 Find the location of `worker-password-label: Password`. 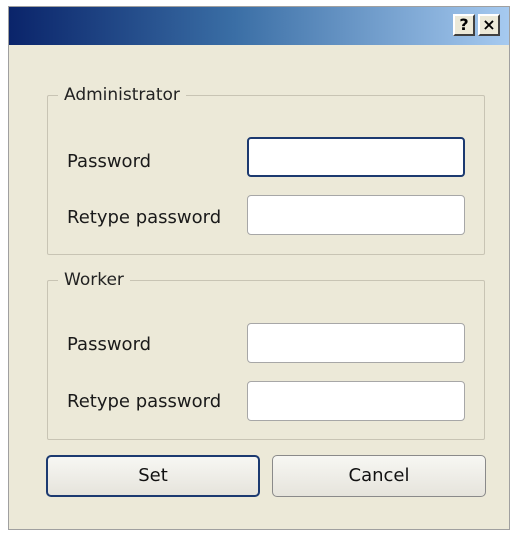

worker-password-label: Password is located at coordinates (109, 344).